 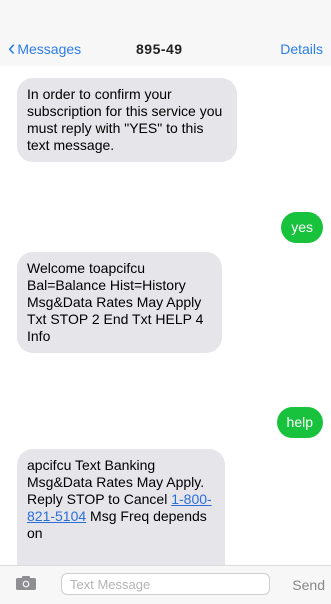 I want to click on message-input, so click(x=165, y=584).